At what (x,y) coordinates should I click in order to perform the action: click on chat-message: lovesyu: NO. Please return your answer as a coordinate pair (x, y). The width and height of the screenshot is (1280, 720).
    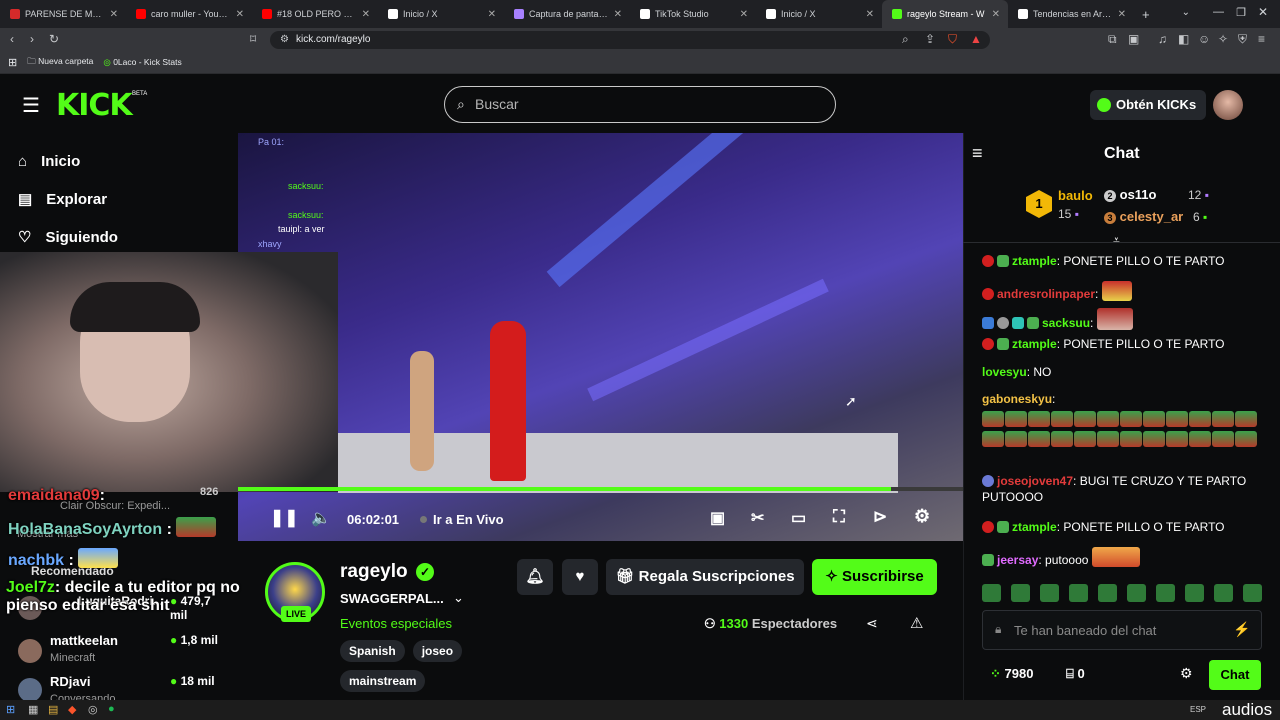
    Looking at the image, I should click on (1124, 372).